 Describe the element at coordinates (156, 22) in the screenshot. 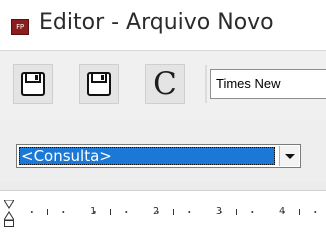

I see `window-title: Editor - Arquivo Novo` at that location.